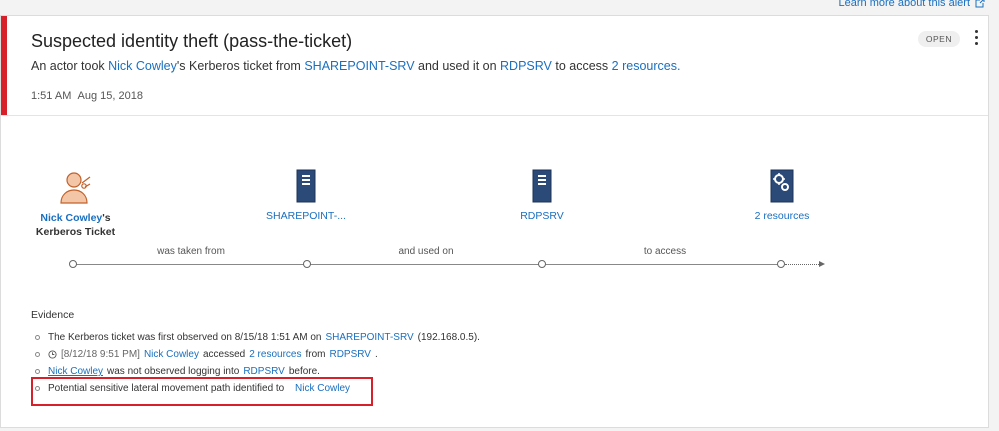  What do you see at coordinates (526, 66) in the screenshot?
I see `target-link: RDPSRV` at bounding box center [526, 66].